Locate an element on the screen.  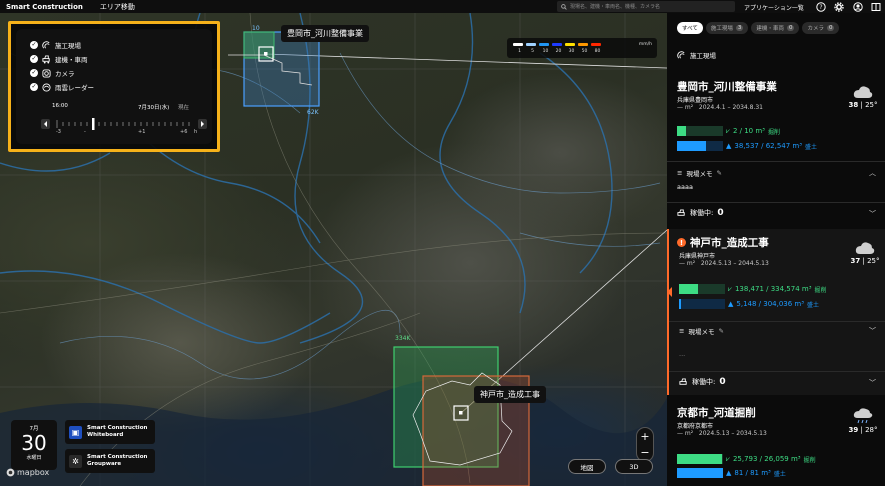
help-icon: ? is located at coordinates (820, 6).